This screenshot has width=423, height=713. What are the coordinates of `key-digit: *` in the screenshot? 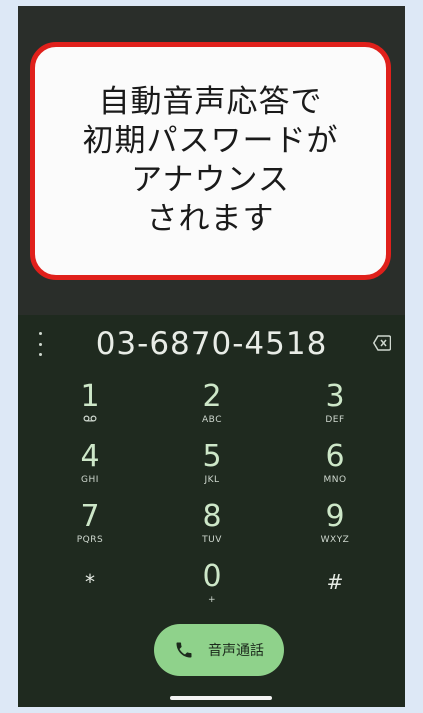 It's located at (90, 582).